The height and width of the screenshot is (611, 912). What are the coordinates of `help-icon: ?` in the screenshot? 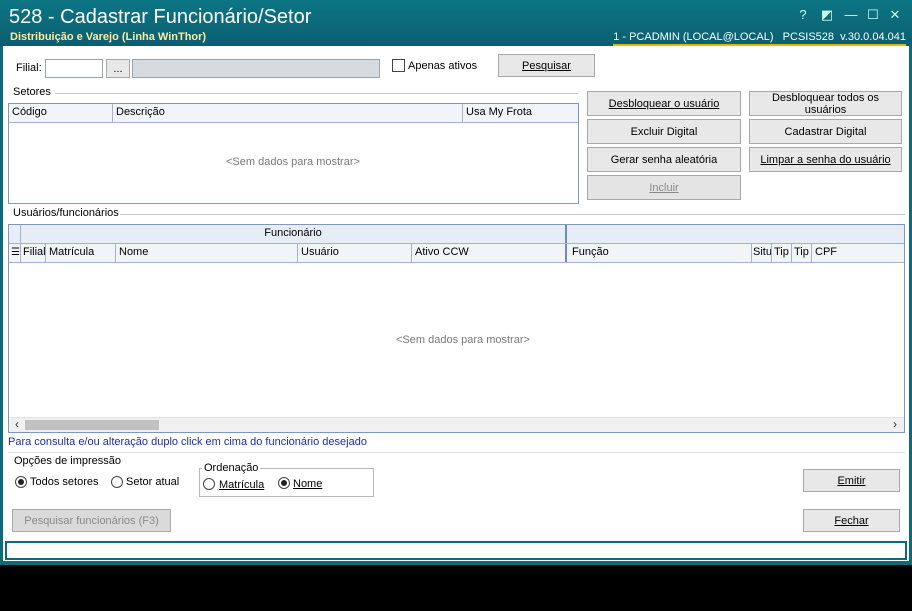 It's located at (803, 15).